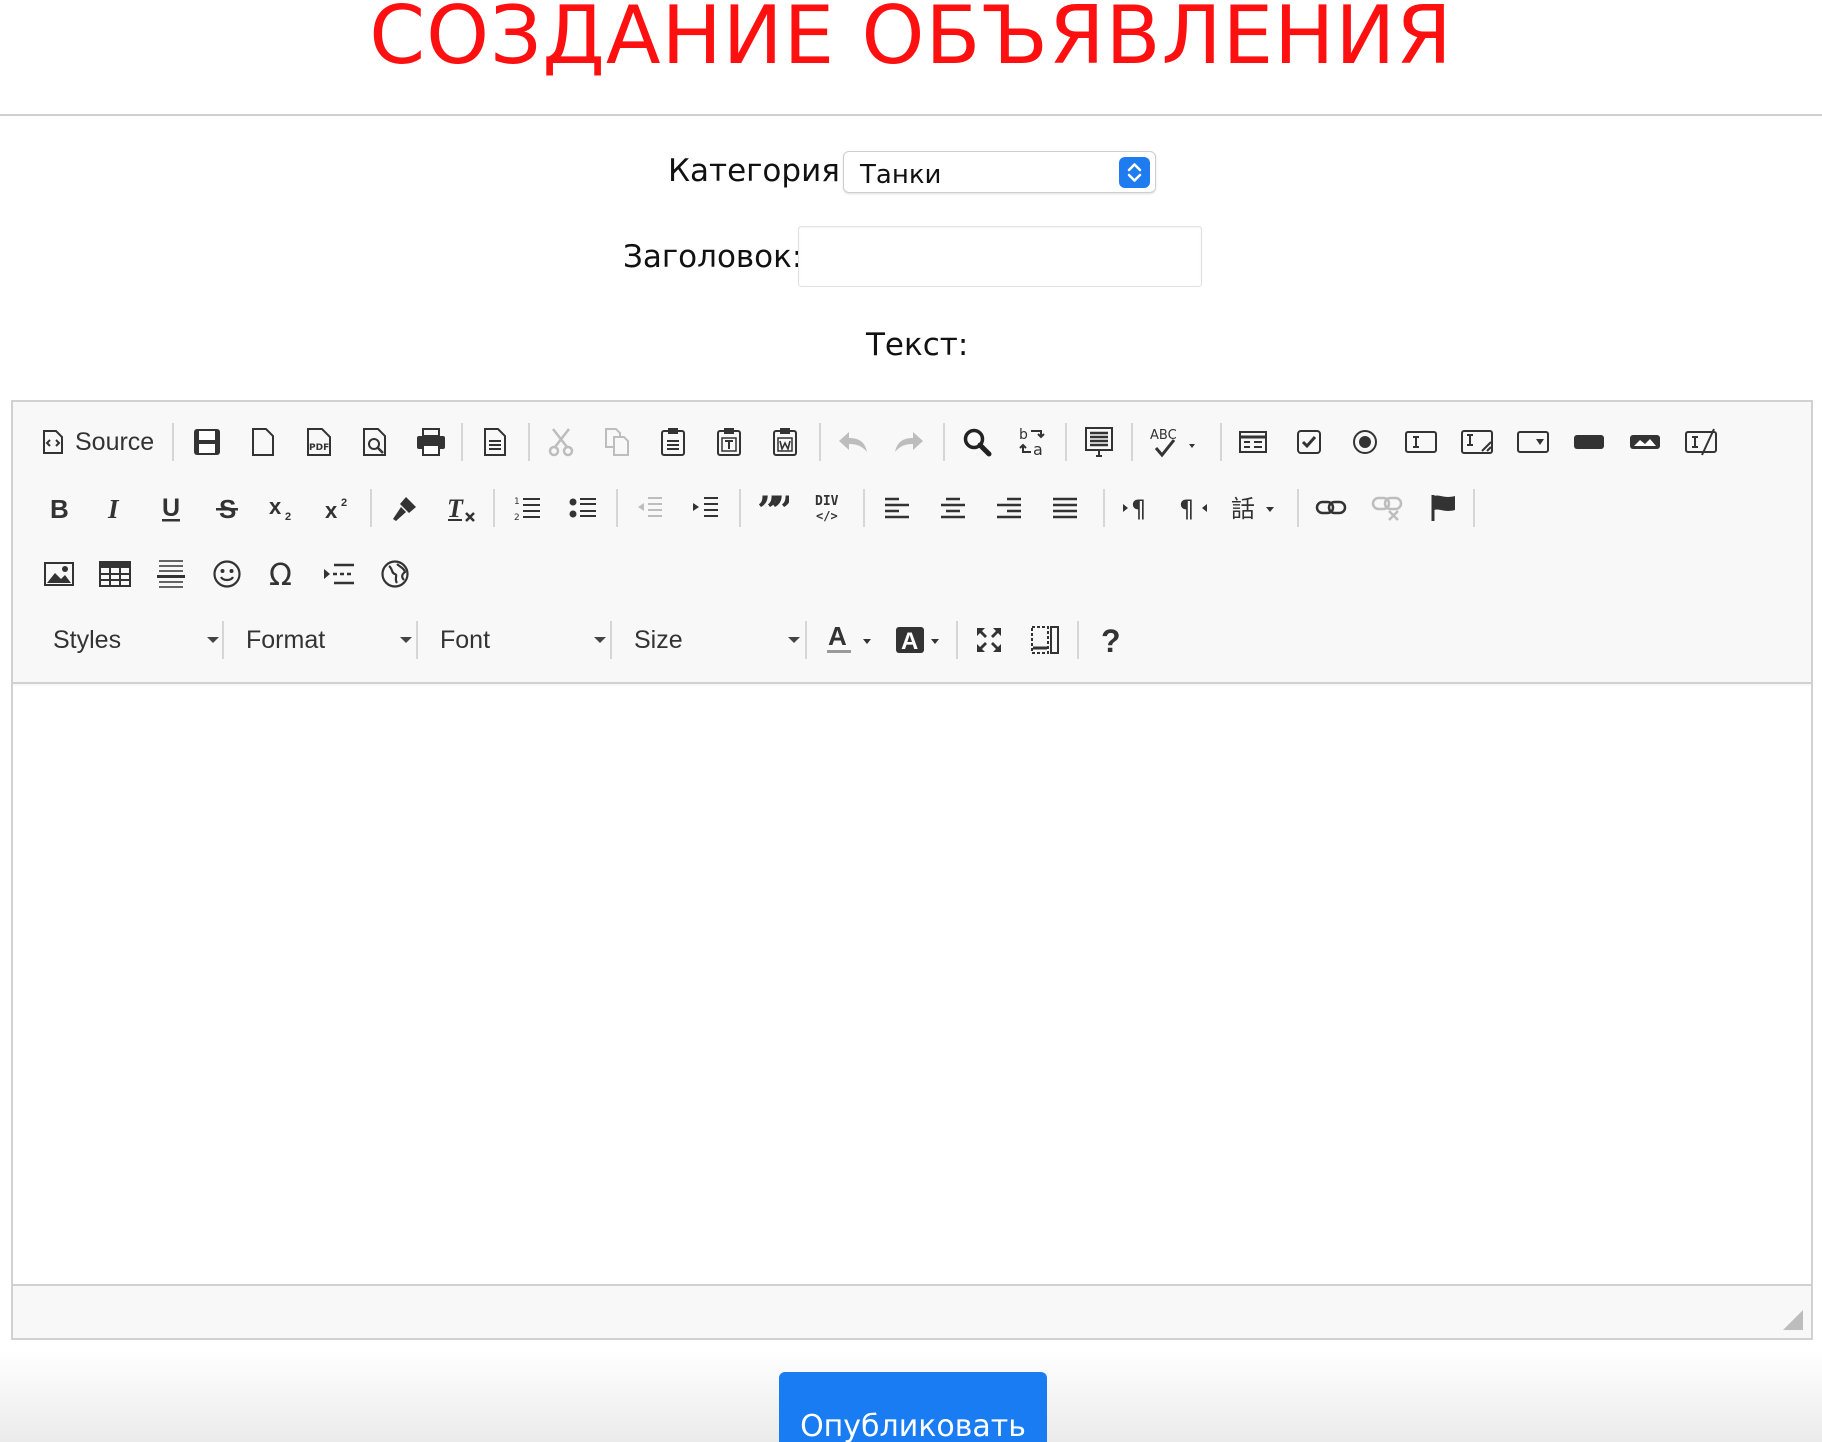  Describe the element at coordinates (283, 508) in the screenshot. I see `subscript-button: x2` at that location.